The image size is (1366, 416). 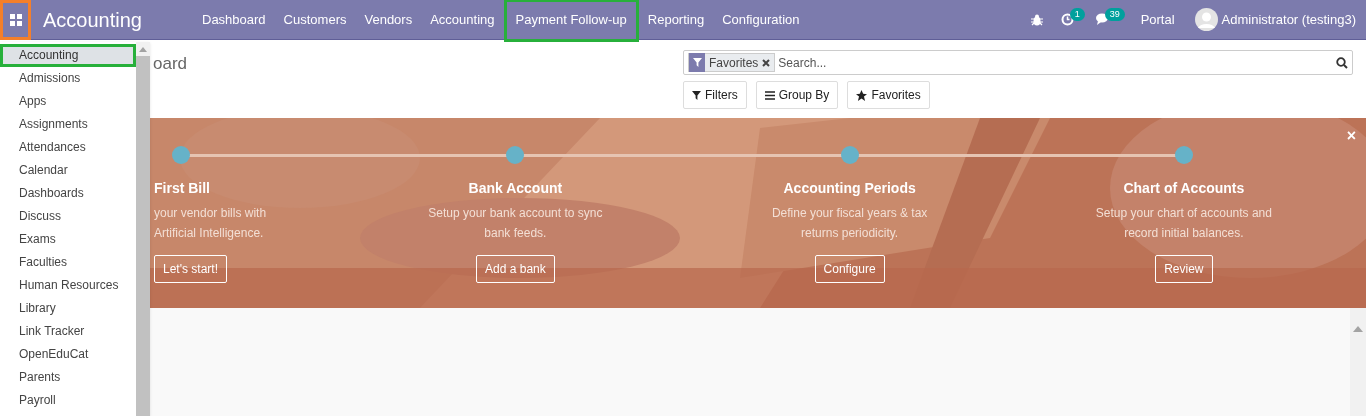 What do you see at coordinates (68, 170) in the screenshot?
I see `app-menu-item: Calendar` at bounding box center [68, 170].